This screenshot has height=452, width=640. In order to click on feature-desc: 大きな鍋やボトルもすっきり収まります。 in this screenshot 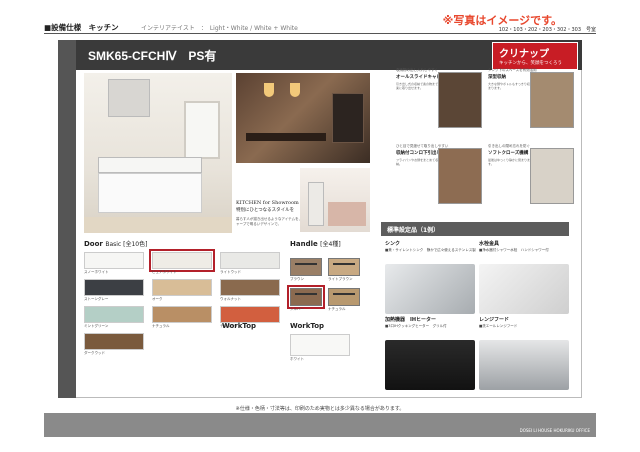, I will do `click(509, 86)`.